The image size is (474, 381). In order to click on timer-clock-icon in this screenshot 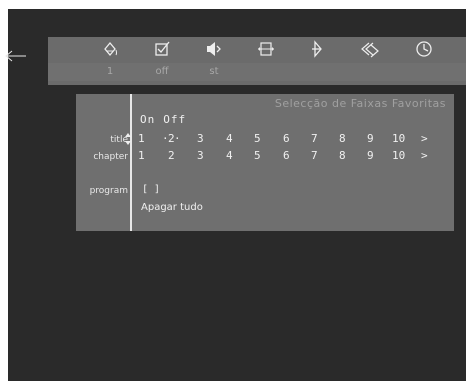, I will do `click(424, 49)`.